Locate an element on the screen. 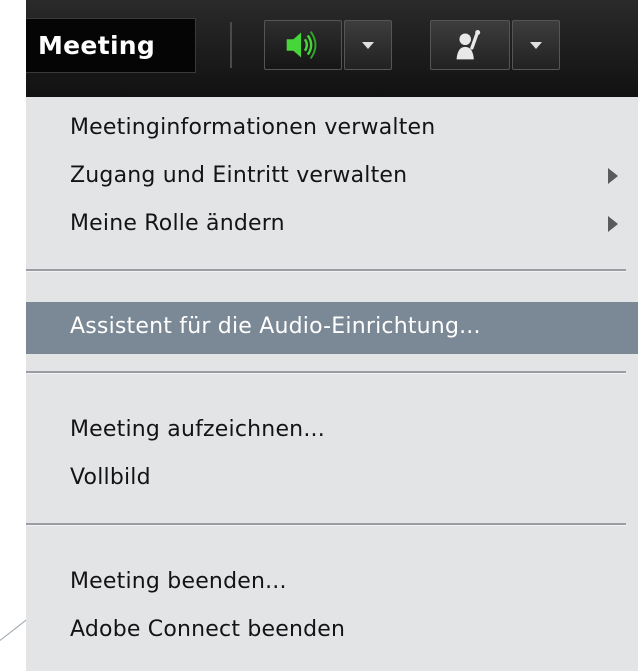 The height and width of the screenshot is (671, 638). menu-item-fullscreen: Vollbild is located at coordinates (332, 479).